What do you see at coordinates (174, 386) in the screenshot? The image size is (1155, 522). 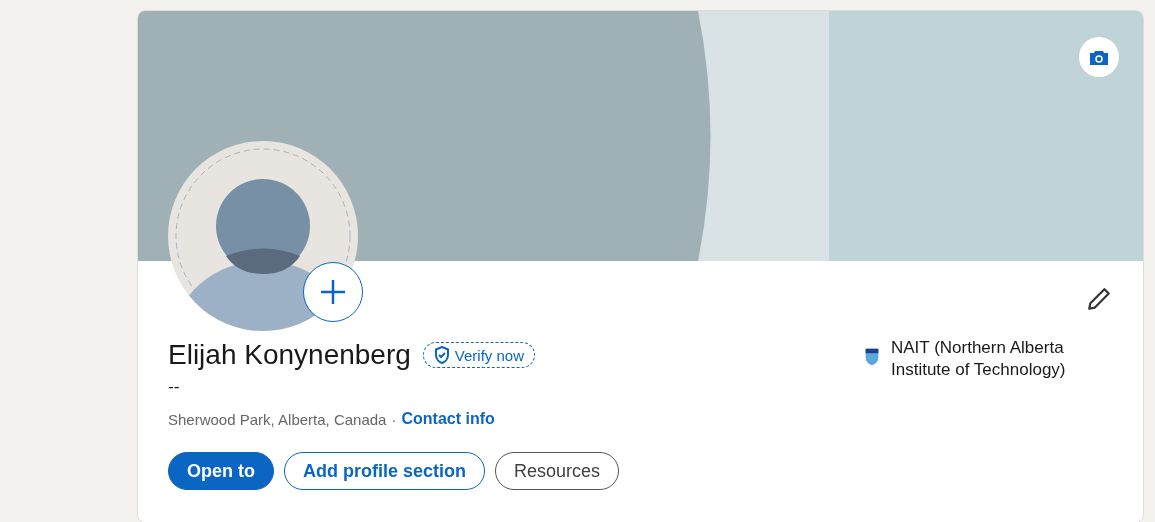 I see `headline: --` at bounding box center [174, 386].